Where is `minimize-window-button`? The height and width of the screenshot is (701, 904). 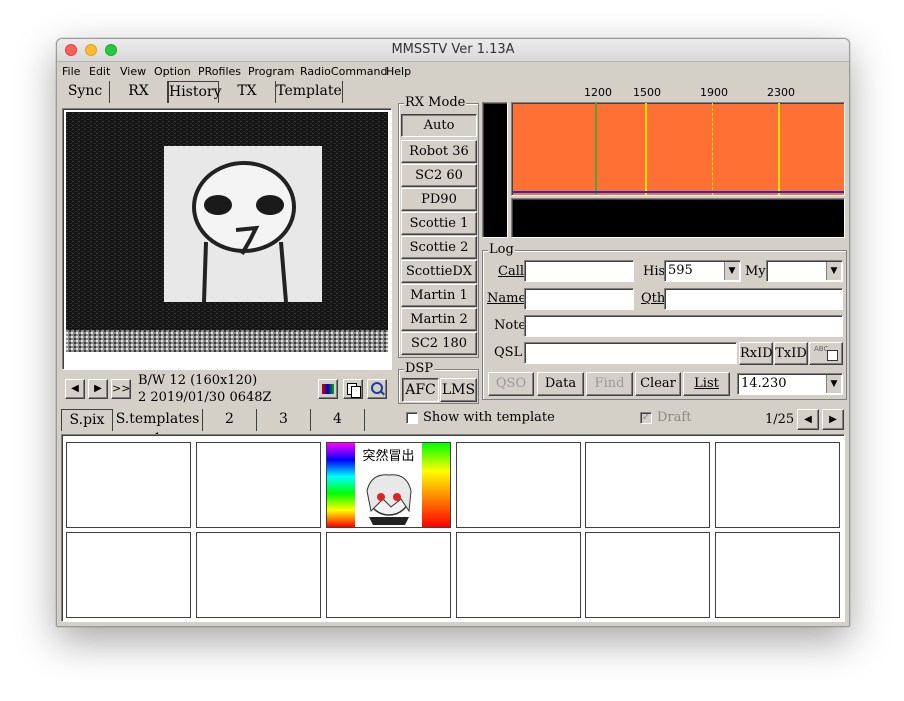 minimize-window-button is located at coordinates (91, 50).